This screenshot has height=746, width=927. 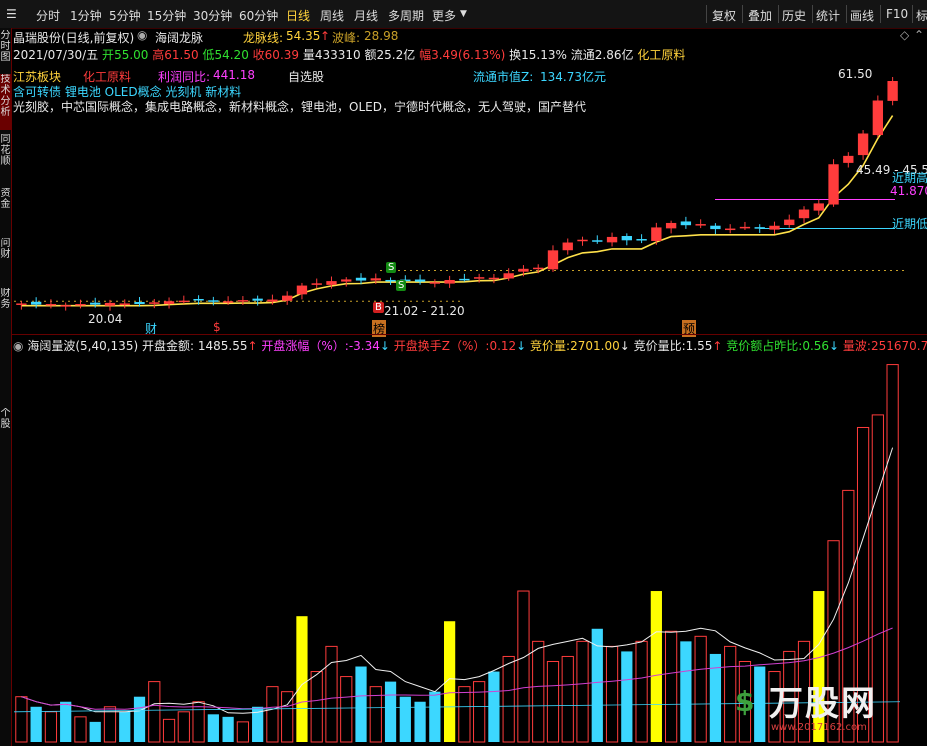 What do you see at coordinates (659, 346) in the screenshot?
I see `bid-ratio-label: 竞价量比:` at bounding box center [659, 346].